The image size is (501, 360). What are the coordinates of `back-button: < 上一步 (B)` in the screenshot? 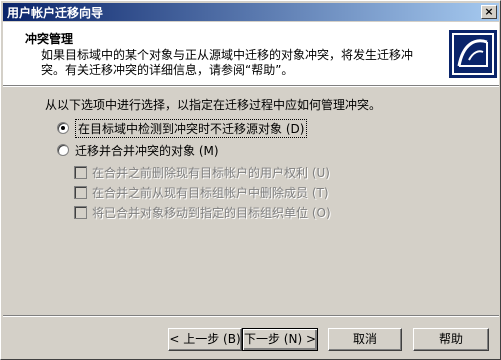 It's located at (205, 339).